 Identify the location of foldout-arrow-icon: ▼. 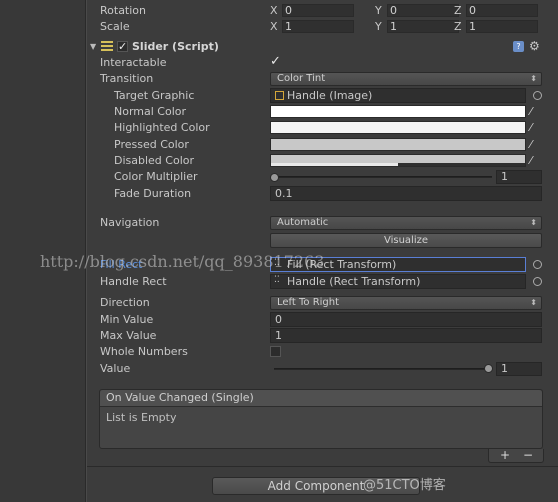
(93, 46).